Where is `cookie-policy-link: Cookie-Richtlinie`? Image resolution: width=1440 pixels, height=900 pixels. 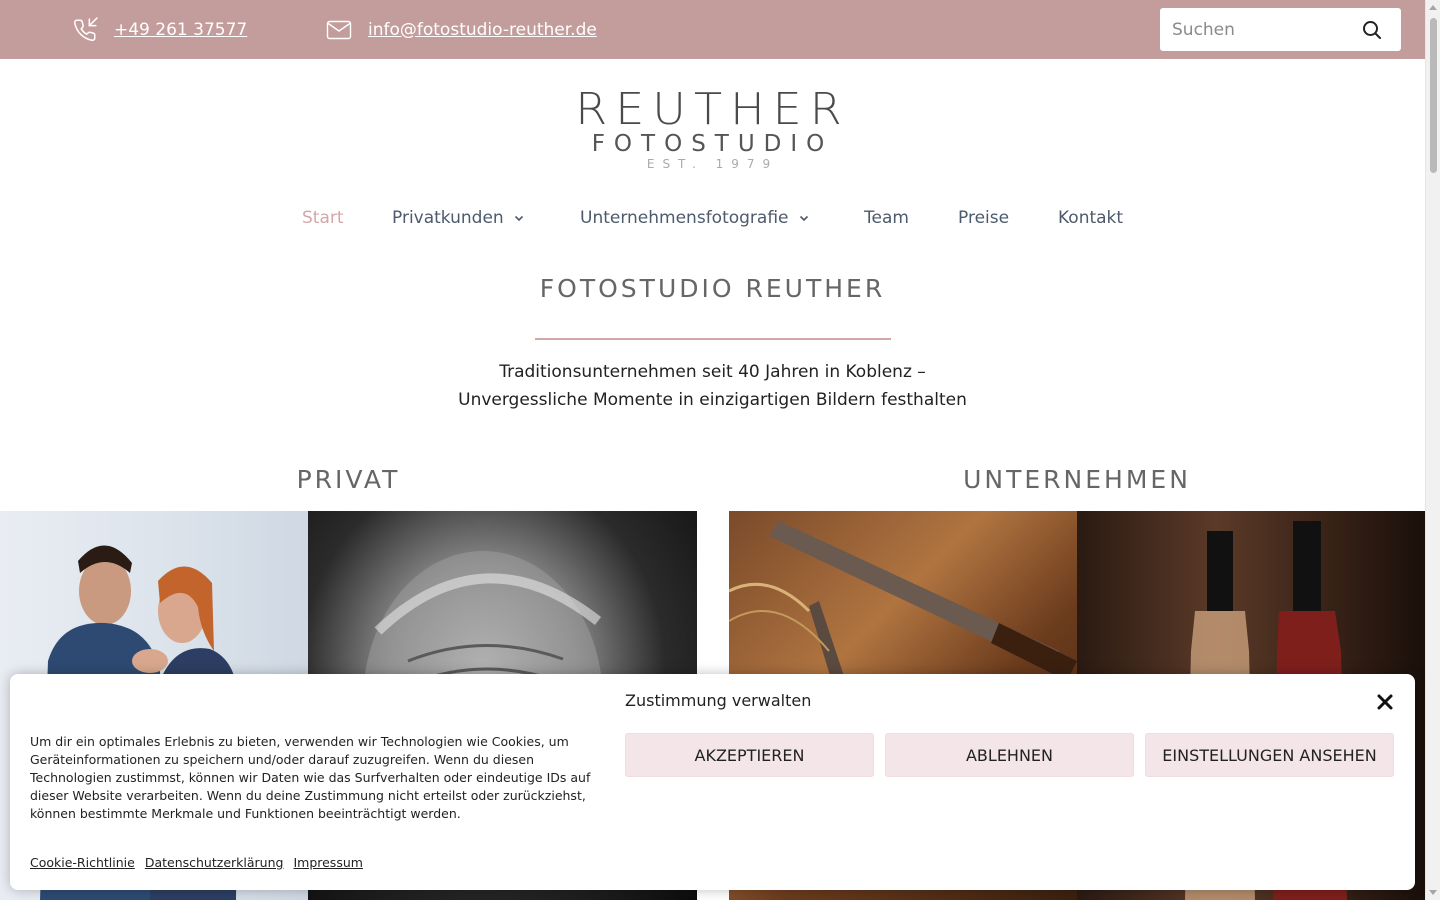 cookie-policy-link: Cookie-Richtlinie is located at coordinates (82, 862).